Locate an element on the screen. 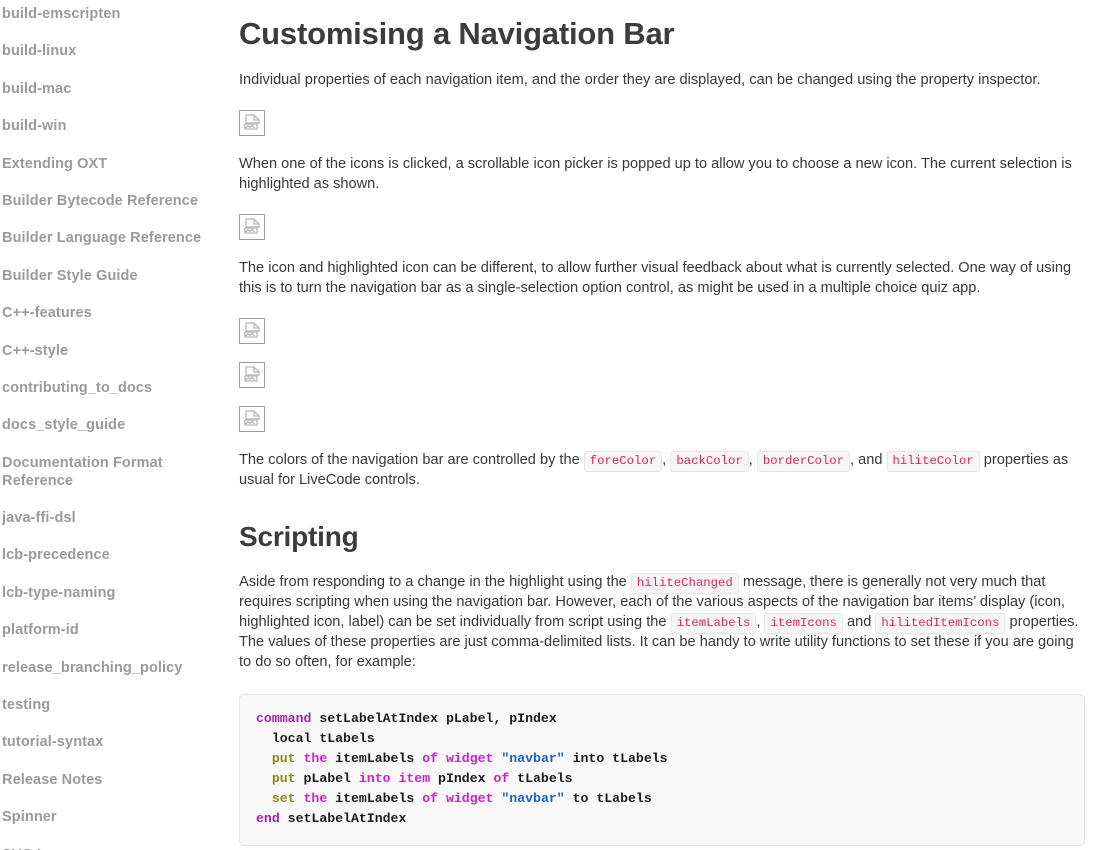 The width and height of the screenshot is (1109, 850). sidebar-list-item: build-mac is located at coordinates (118, 89).